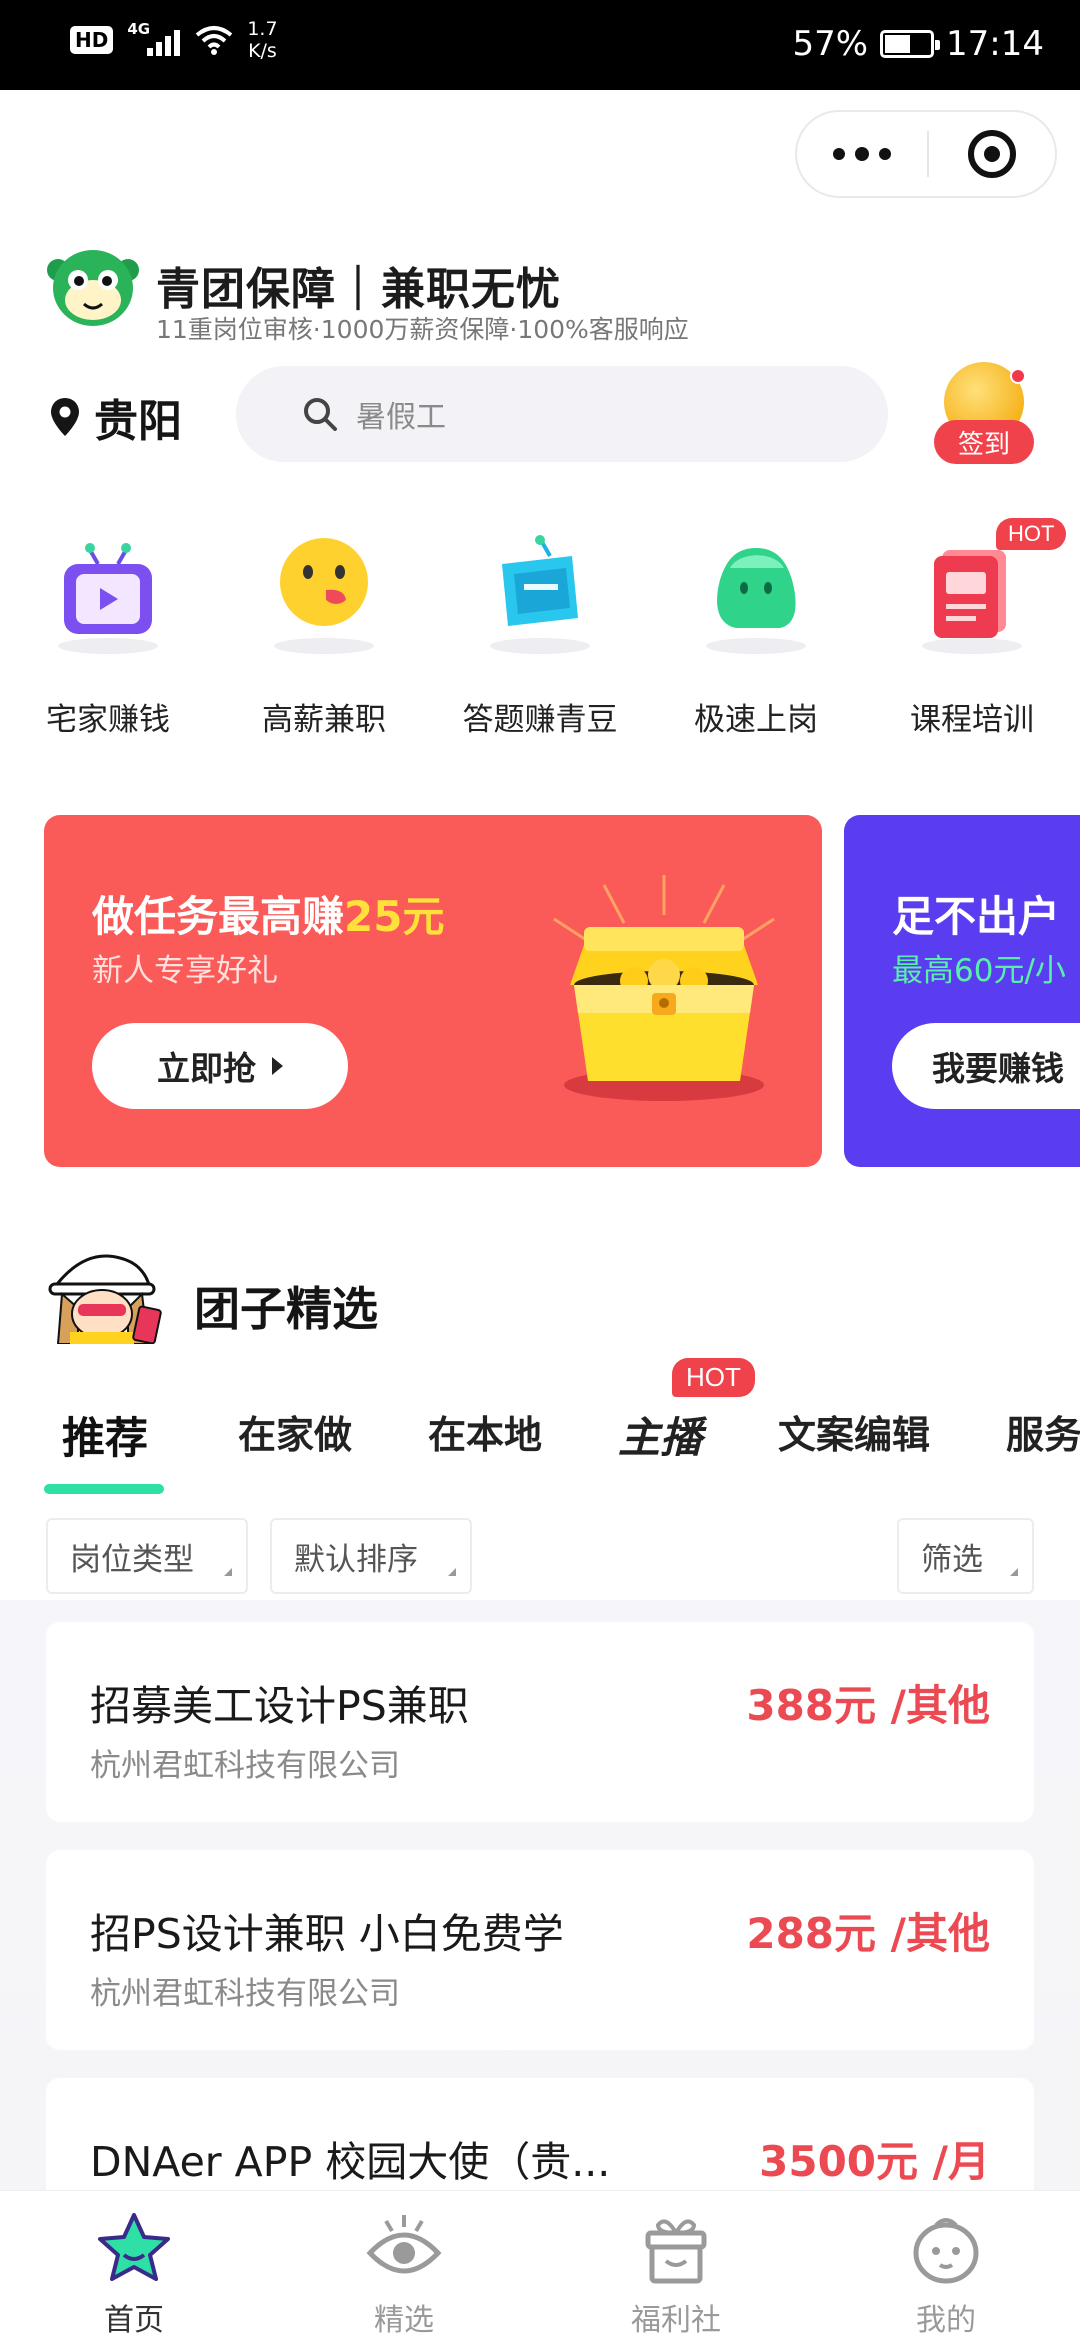 This screenshot has height=2340, width=1080. Describe the element at coordinates (998, 1068) in the screenshot. I see `earn-money-label: 我要赚钱` at that location.